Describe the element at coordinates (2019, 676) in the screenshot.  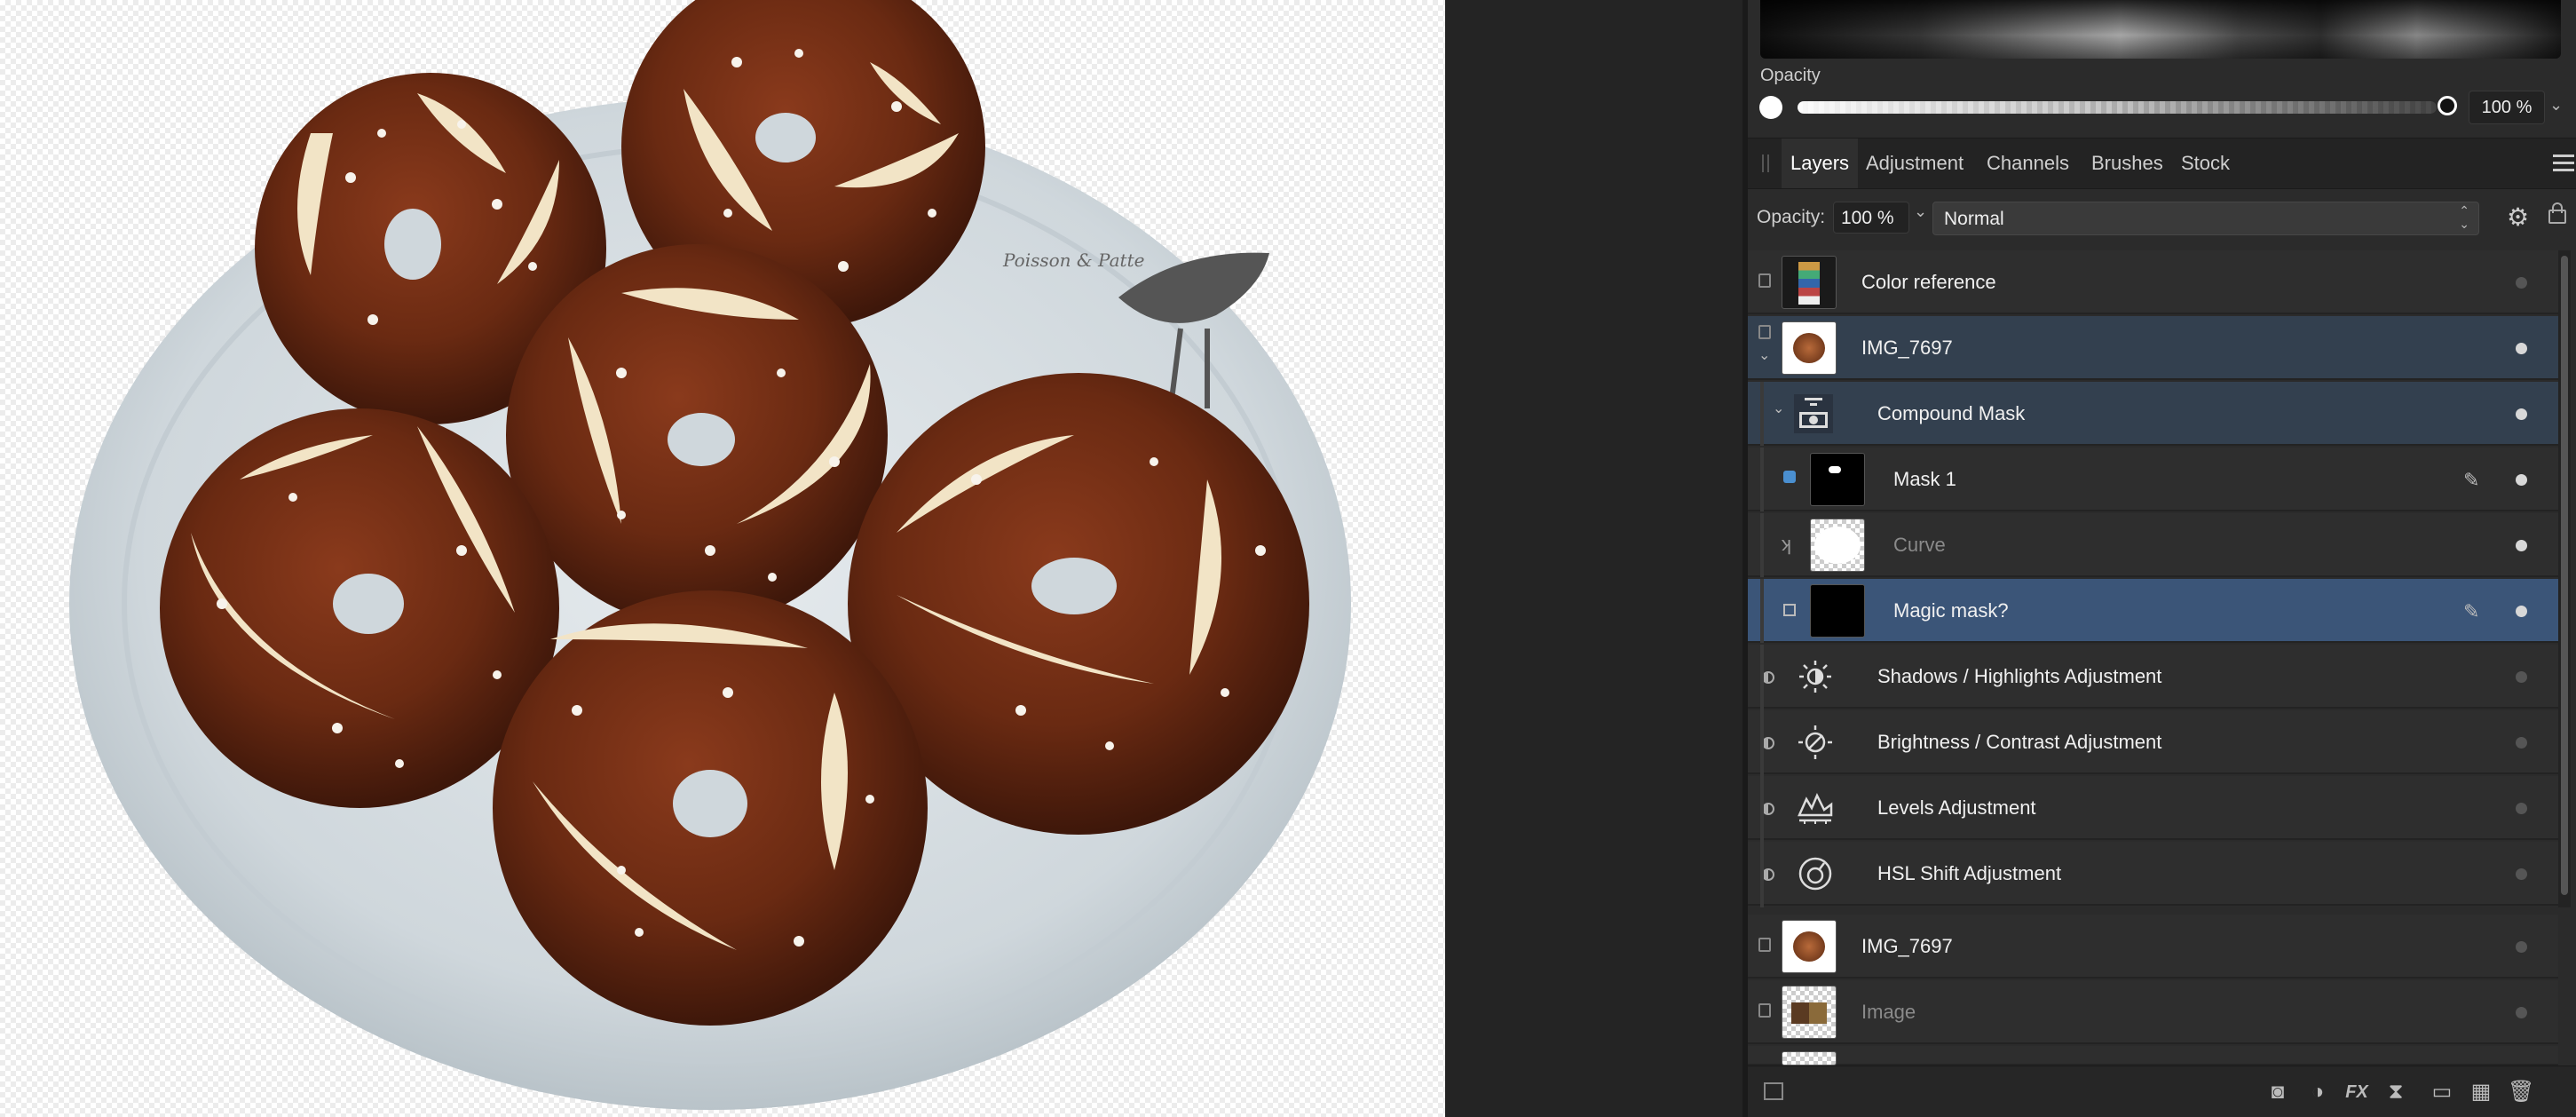
I see `layer-name: Shadows / Highlights Adjustment` at that location.